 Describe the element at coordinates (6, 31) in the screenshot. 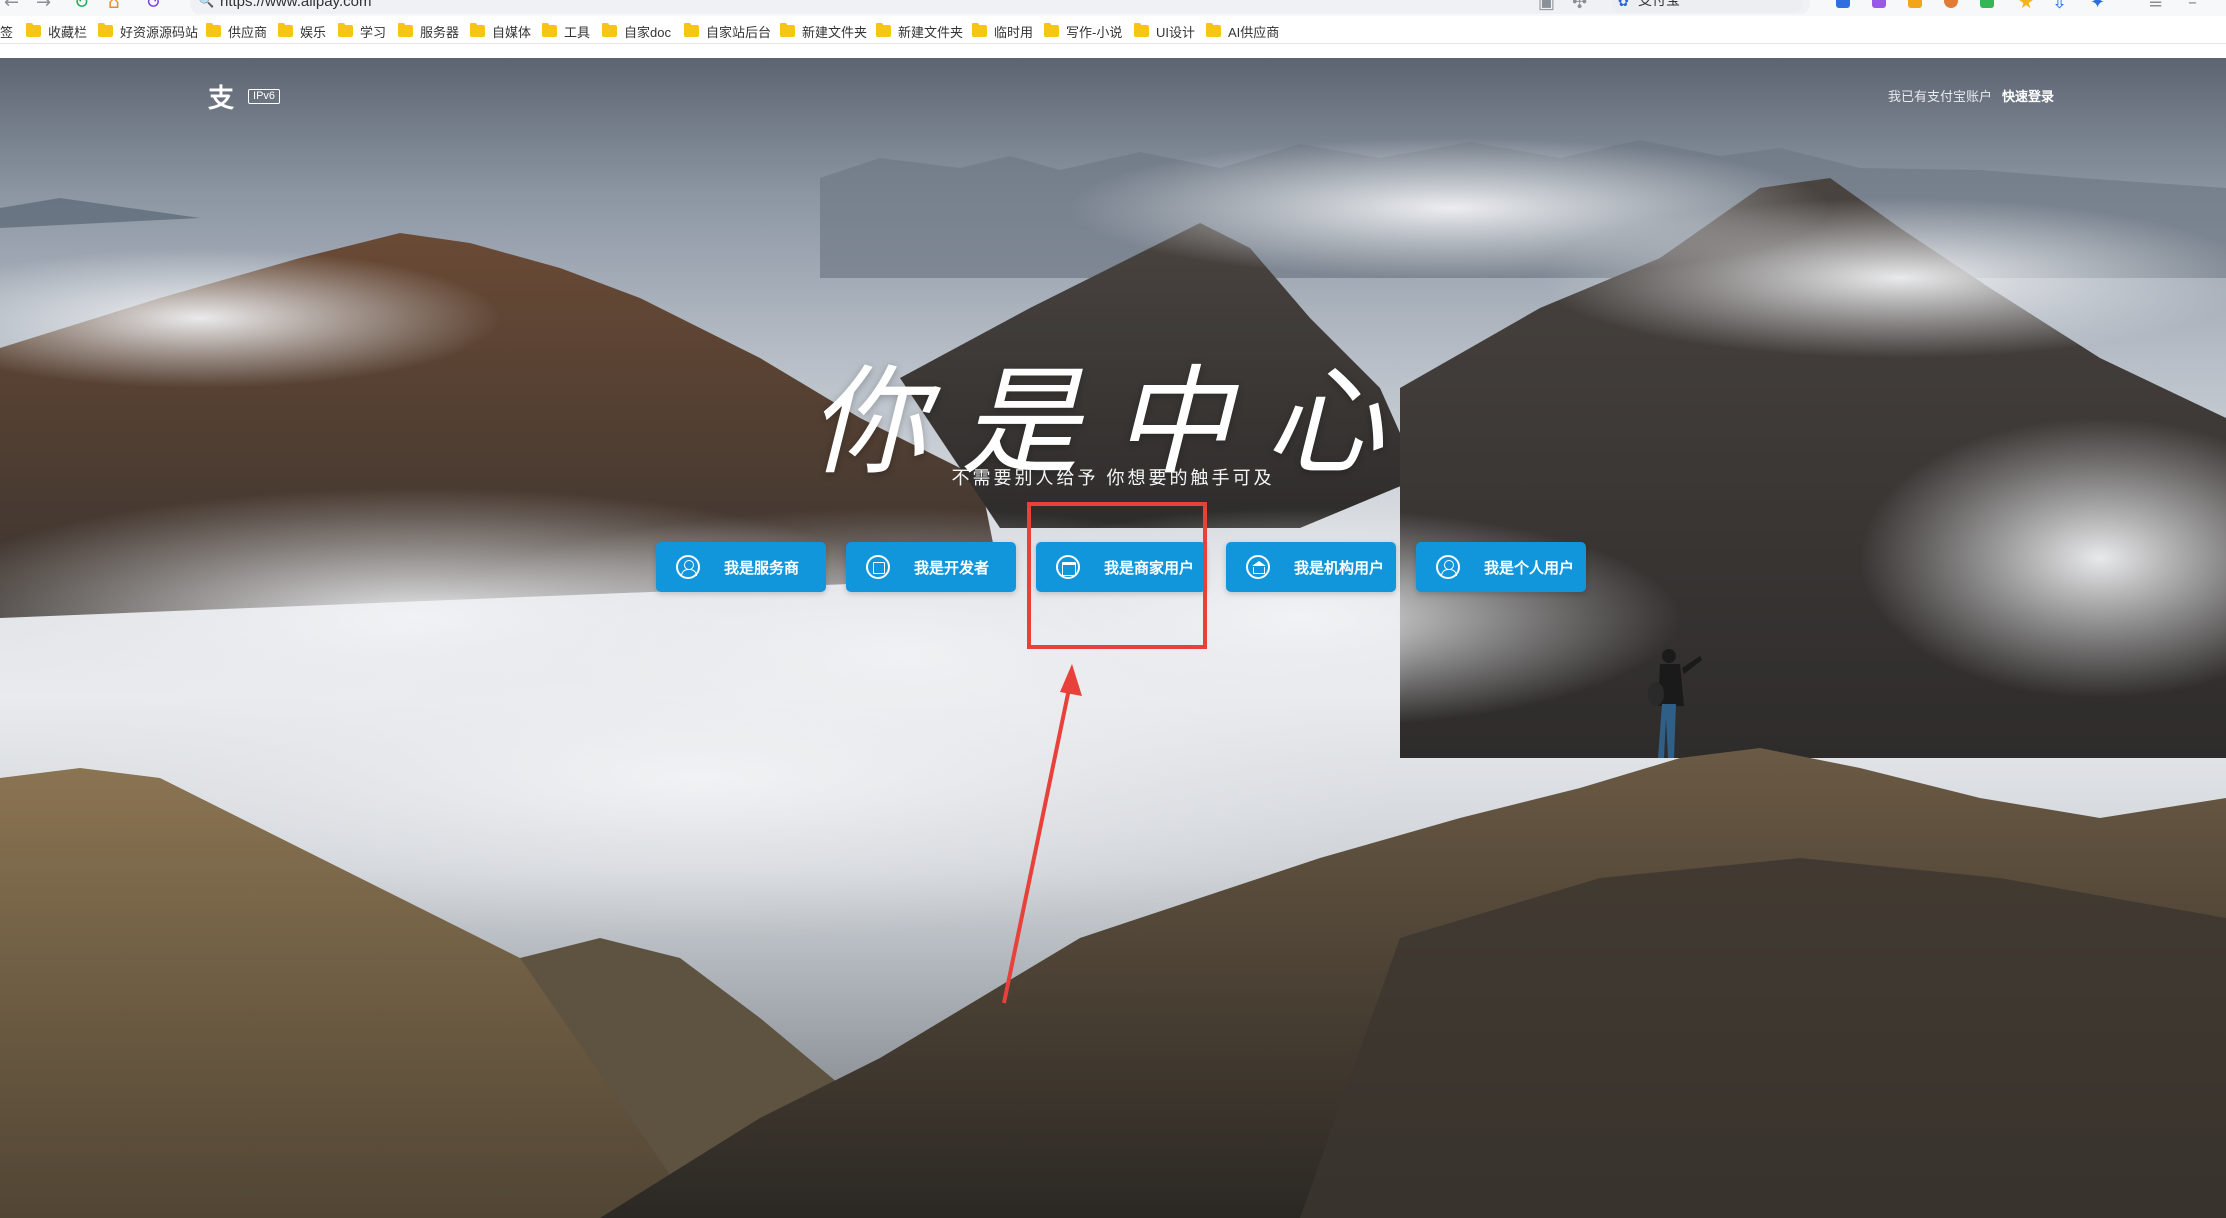

I see `bookmark-prefix: 签` at that location.